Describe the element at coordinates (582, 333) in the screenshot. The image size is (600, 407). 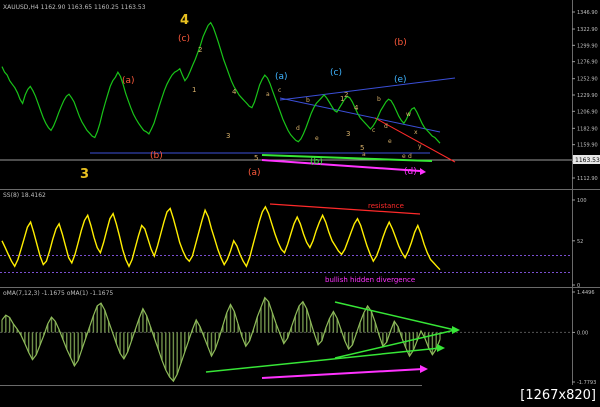
I see `macd-axis-tick-label: 0.00` at that location.